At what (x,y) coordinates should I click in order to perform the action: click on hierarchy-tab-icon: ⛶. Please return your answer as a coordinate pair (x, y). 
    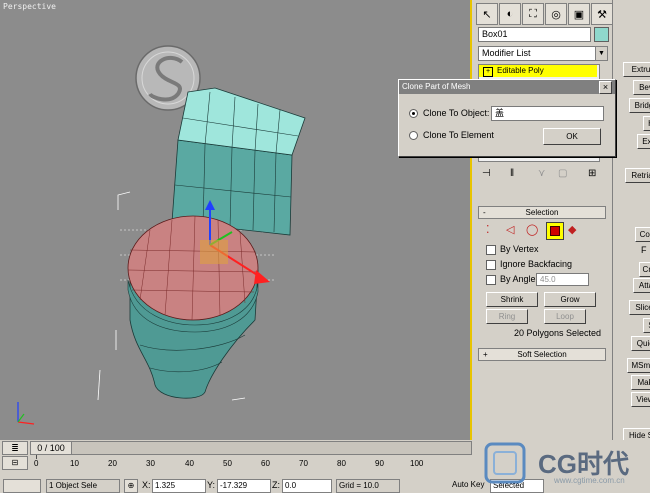
    Looking at the image, I should click on (533, 14).